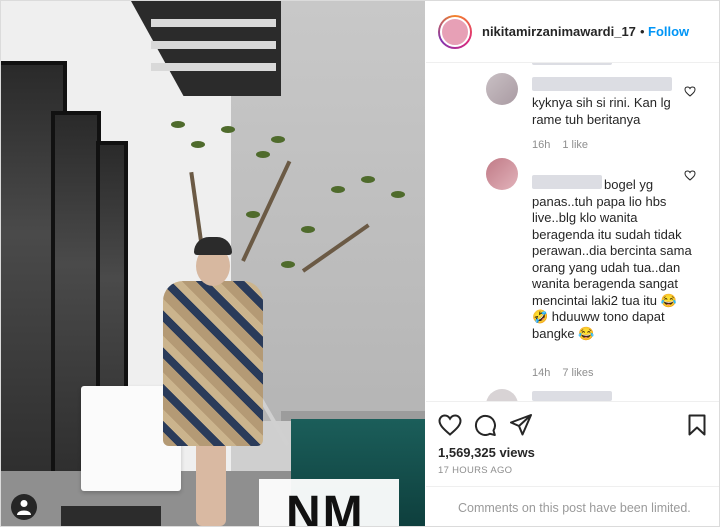  I want to click on avatar-image, so click(455, 32).